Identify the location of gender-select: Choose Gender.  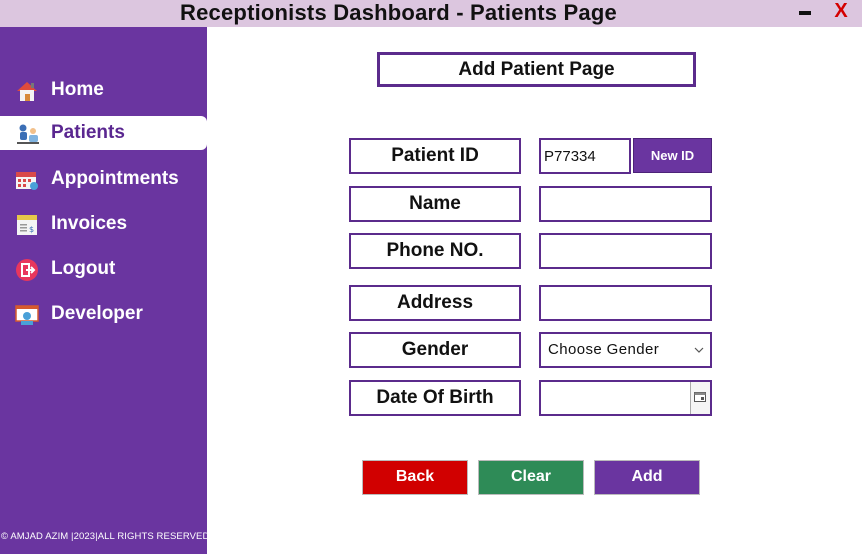
(625, 350).